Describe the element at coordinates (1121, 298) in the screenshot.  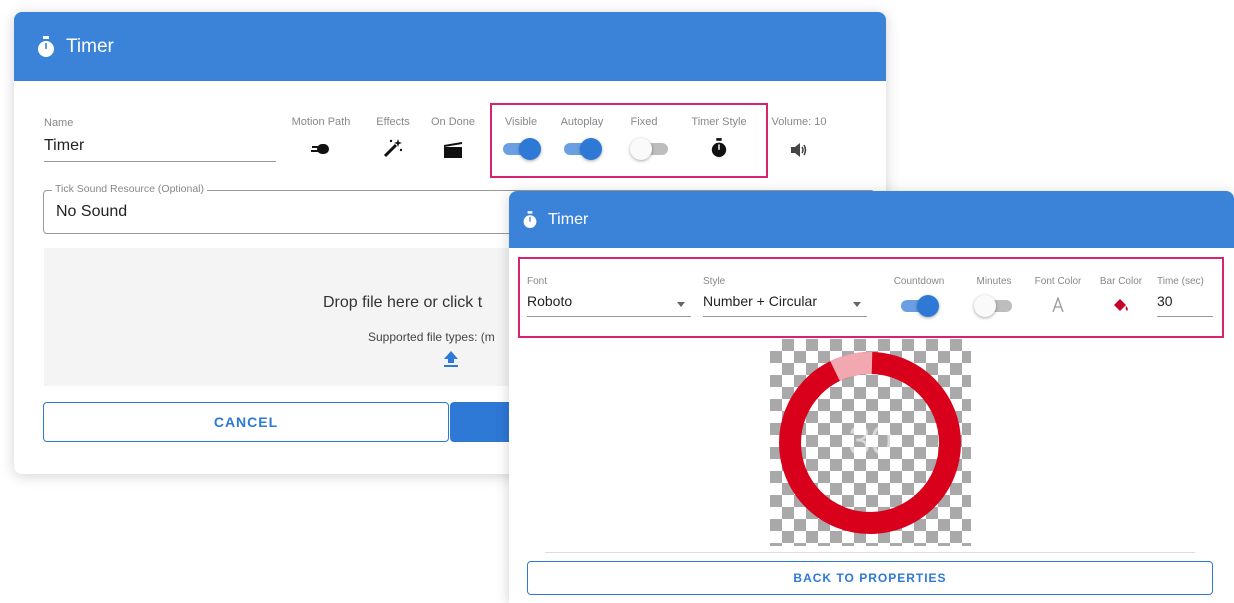
I see `bar-color-control: Bar Color` at that location.